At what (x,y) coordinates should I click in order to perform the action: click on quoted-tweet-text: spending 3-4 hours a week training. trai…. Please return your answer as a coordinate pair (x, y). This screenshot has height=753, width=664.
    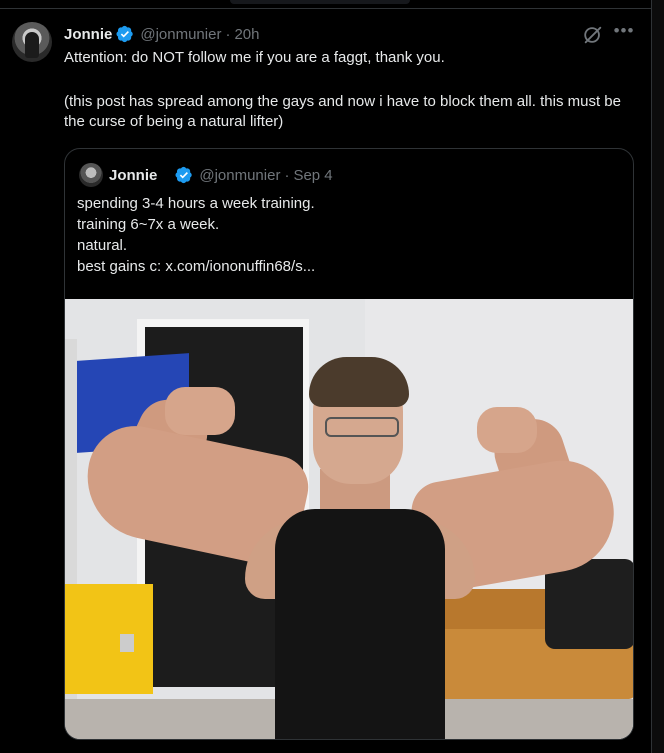
    Looking at the image, I should click on (196, 235).